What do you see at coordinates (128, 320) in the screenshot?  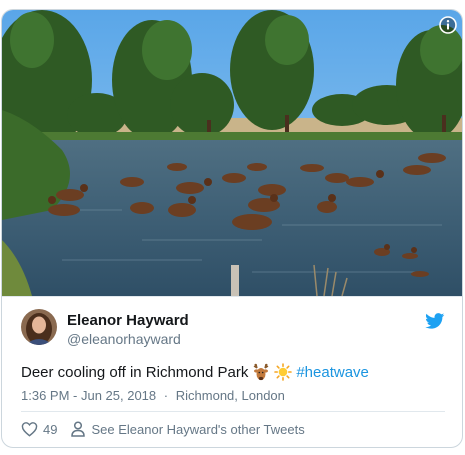 I see `author-name: Eleanor Hayward` at bounding box center [128, 320].